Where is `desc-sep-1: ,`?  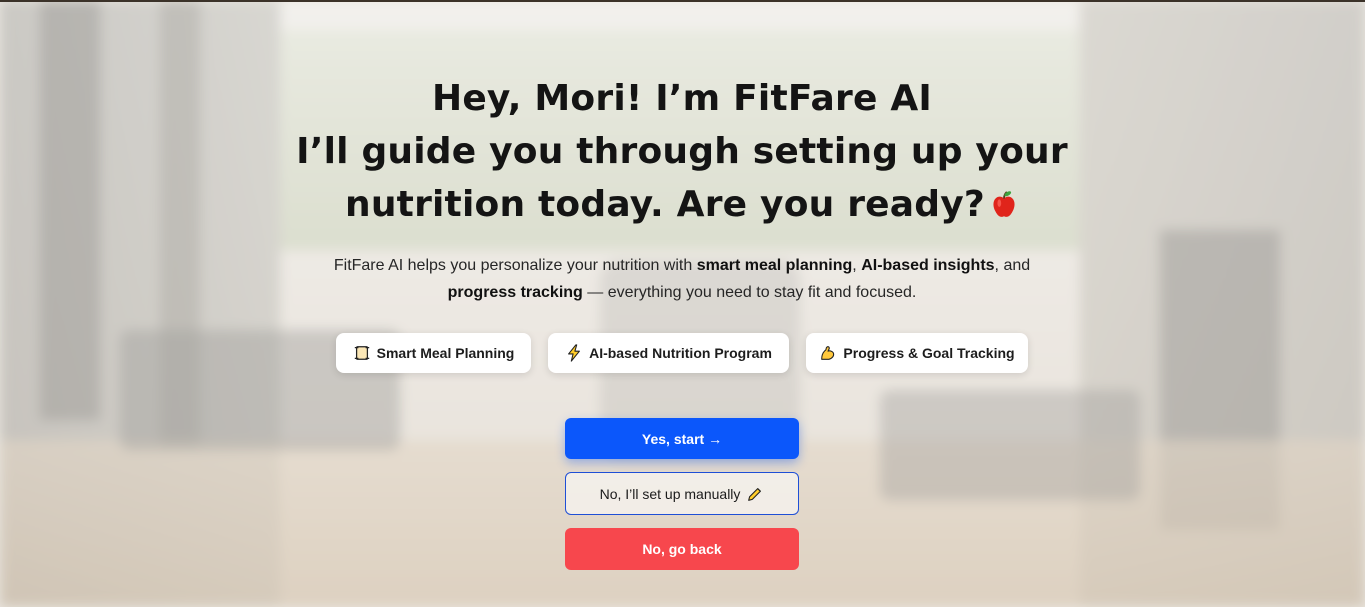
desc-sep-1: , is located at coordinates (857, 265).